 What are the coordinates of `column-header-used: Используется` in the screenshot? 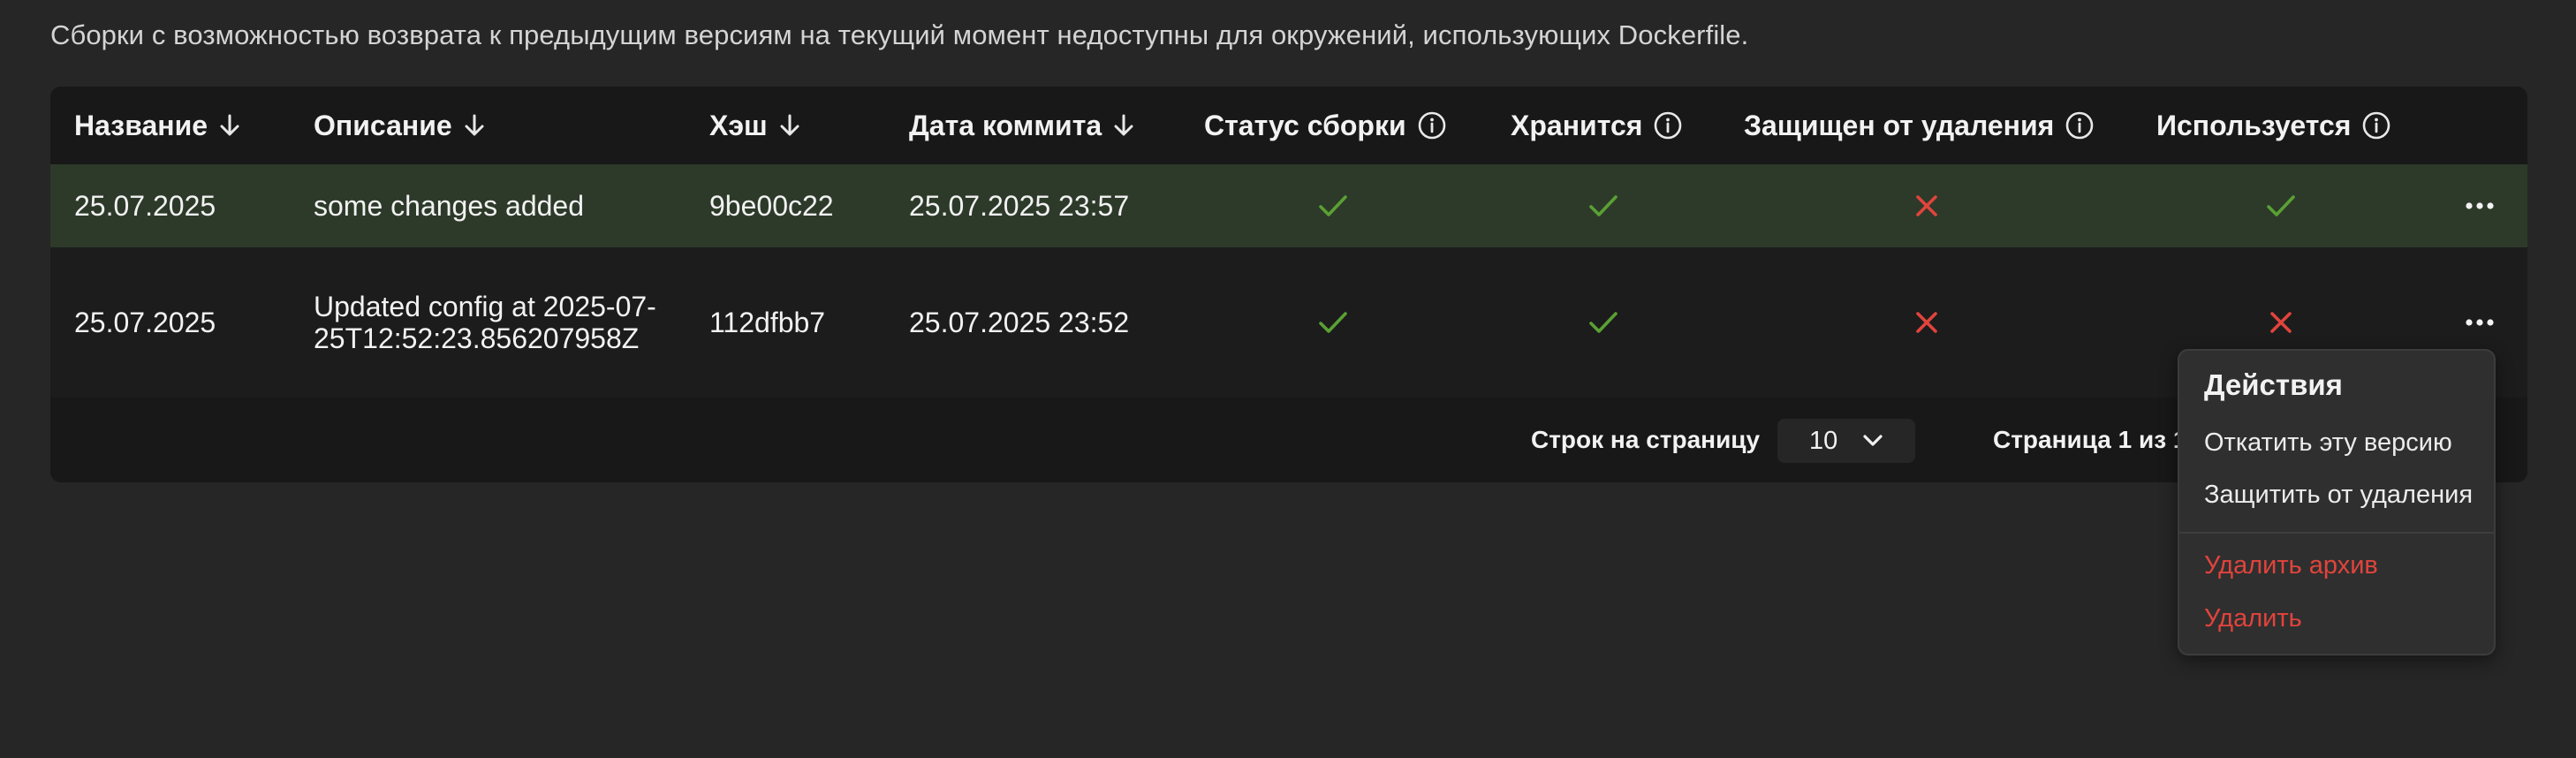 It's located at (2273, 125).